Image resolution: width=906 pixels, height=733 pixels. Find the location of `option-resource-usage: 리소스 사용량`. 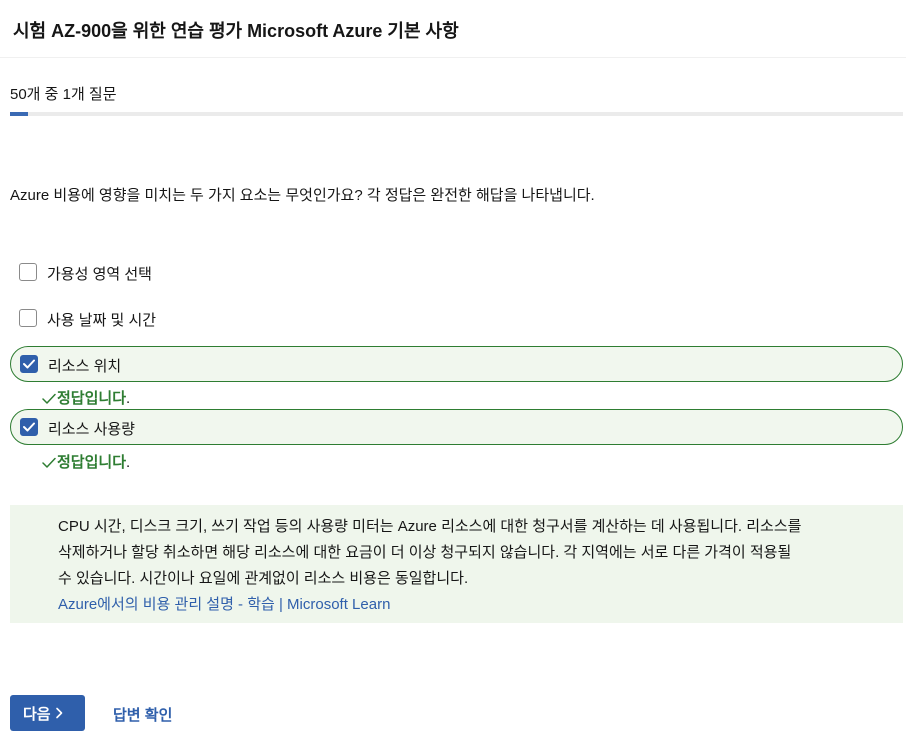

option-resource-usage: 리소스 사용량 is located at coordinates (456, 427).